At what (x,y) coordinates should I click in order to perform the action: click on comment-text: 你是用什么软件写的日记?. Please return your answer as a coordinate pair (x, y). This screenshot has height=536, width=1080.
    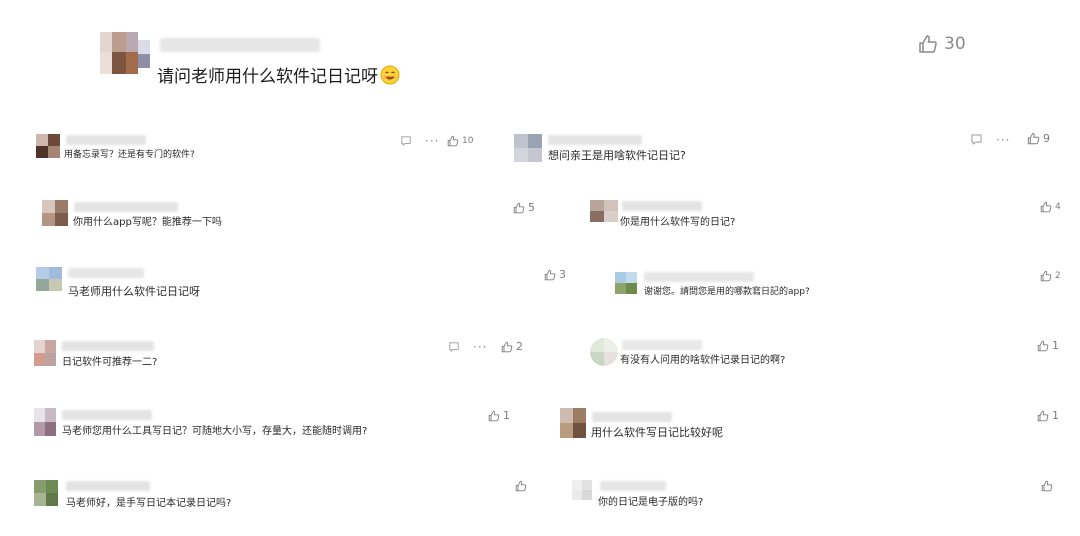
    Looking at the image, I should click on (678, 222).